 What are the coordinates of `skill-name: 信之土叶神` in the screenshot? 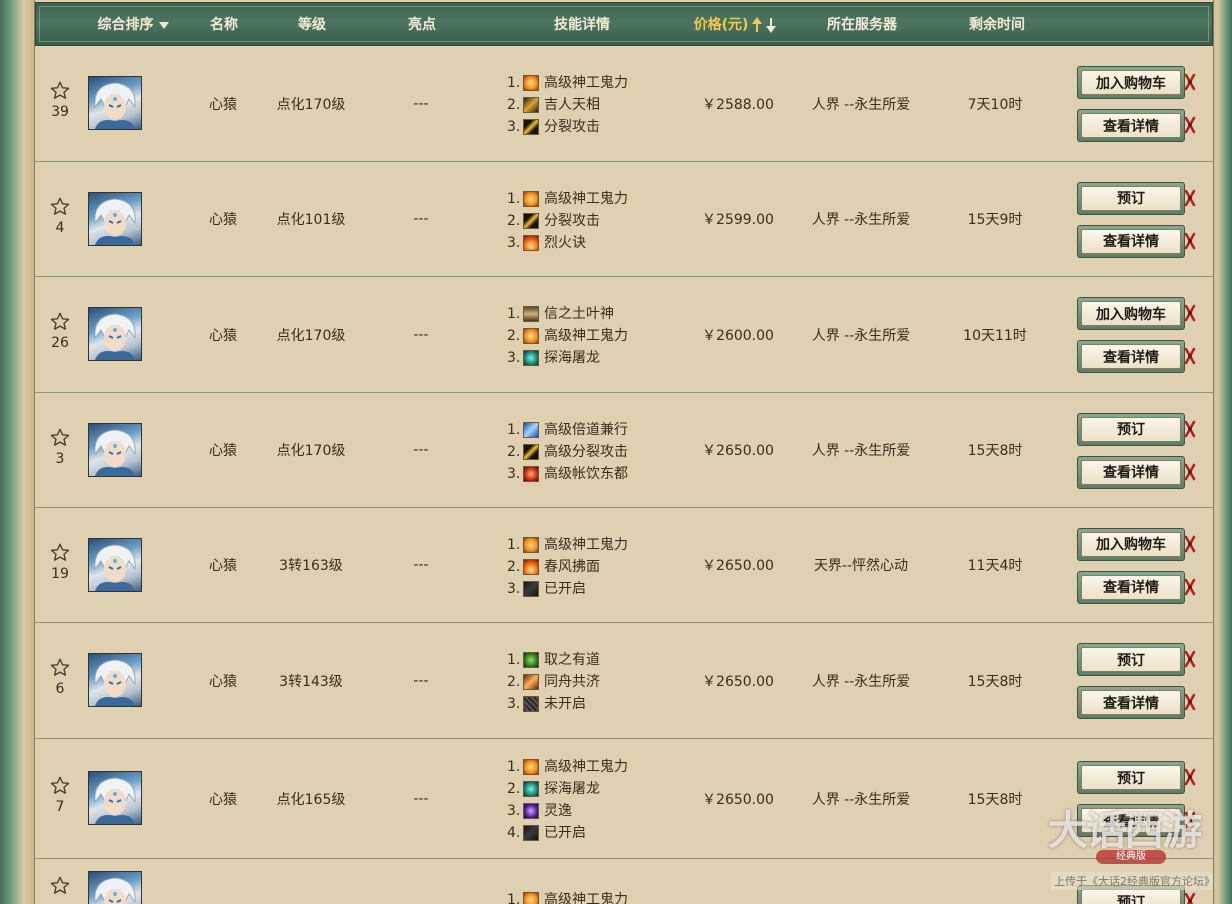 It's located at (579, 314).